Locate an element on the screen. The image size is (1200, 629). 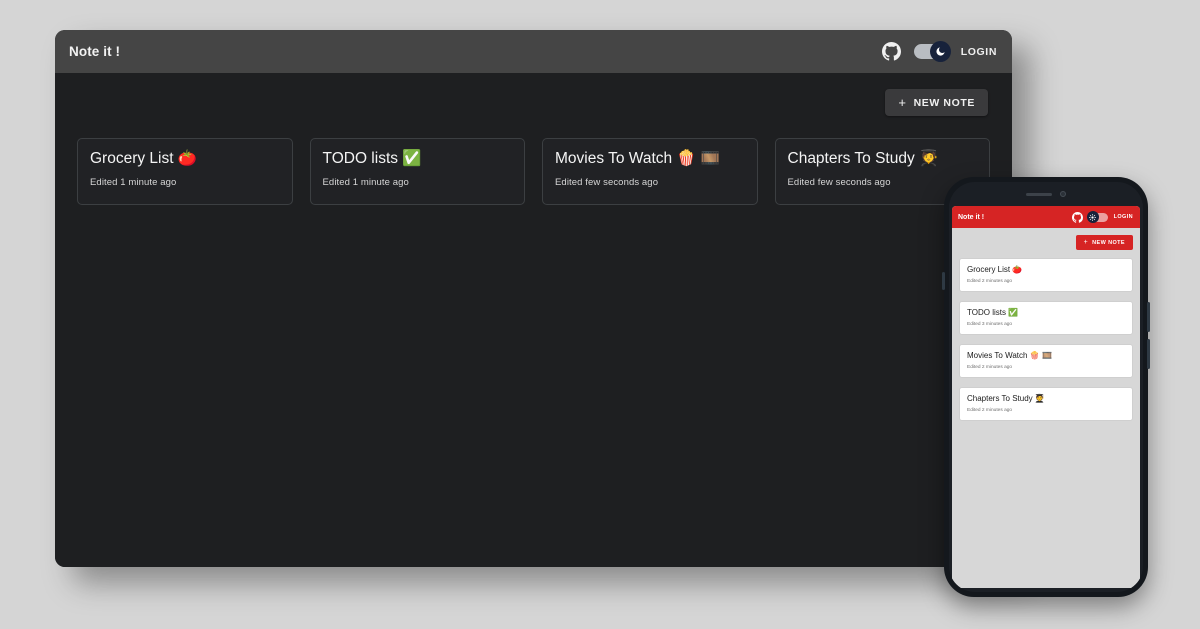
phone-silent-switch is located at coordinates (943, 281).